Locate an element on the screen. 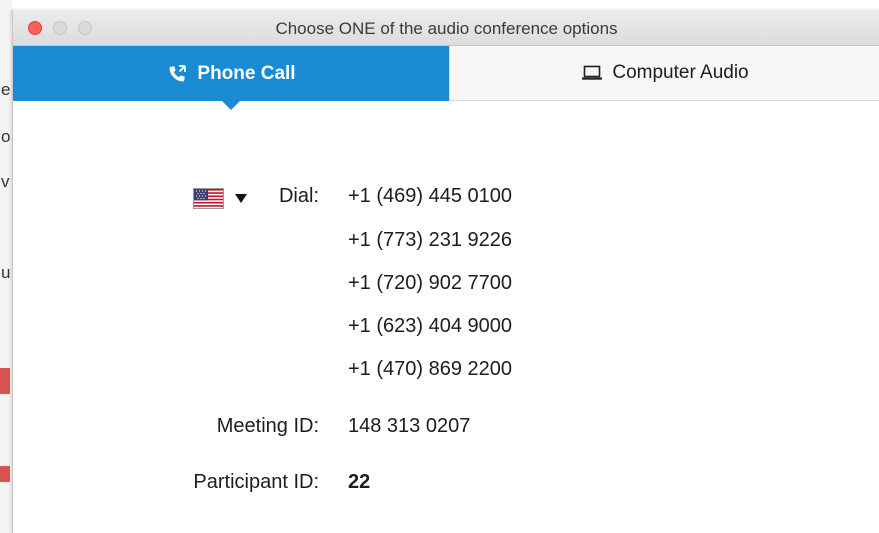  background-text: e is located at coordinates (6, 89).